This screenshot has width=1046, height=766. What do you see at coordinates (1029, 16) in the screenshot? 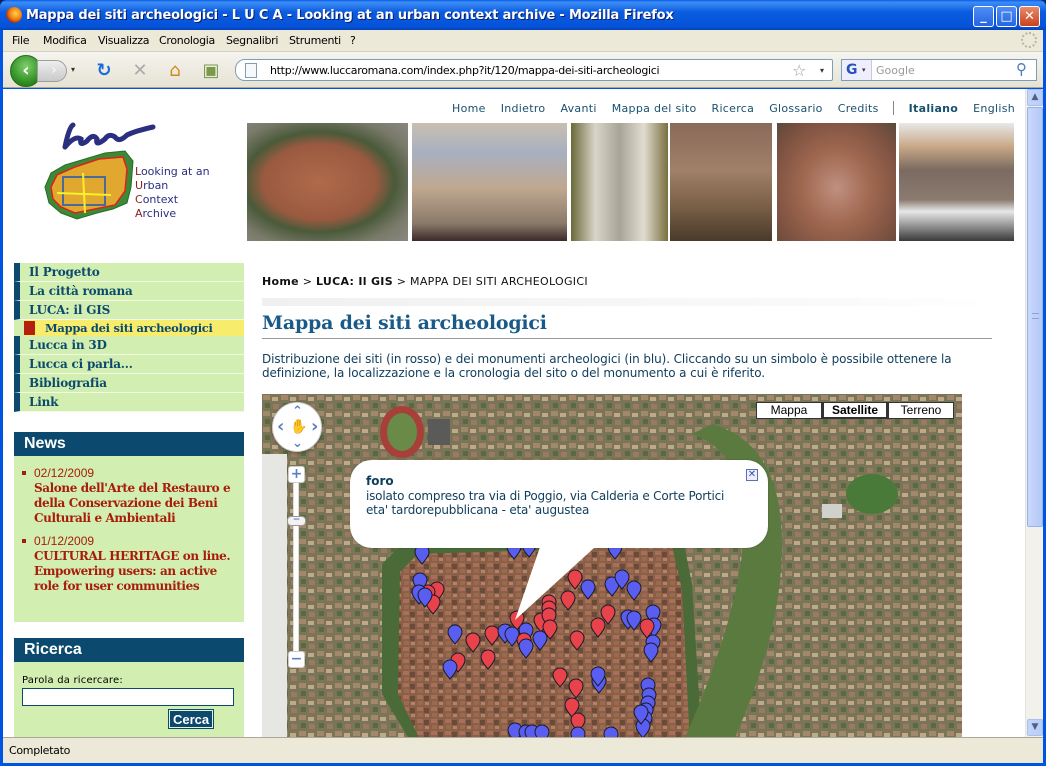
I see `close-window-button: ✕` at bounding box center [1029, 16].